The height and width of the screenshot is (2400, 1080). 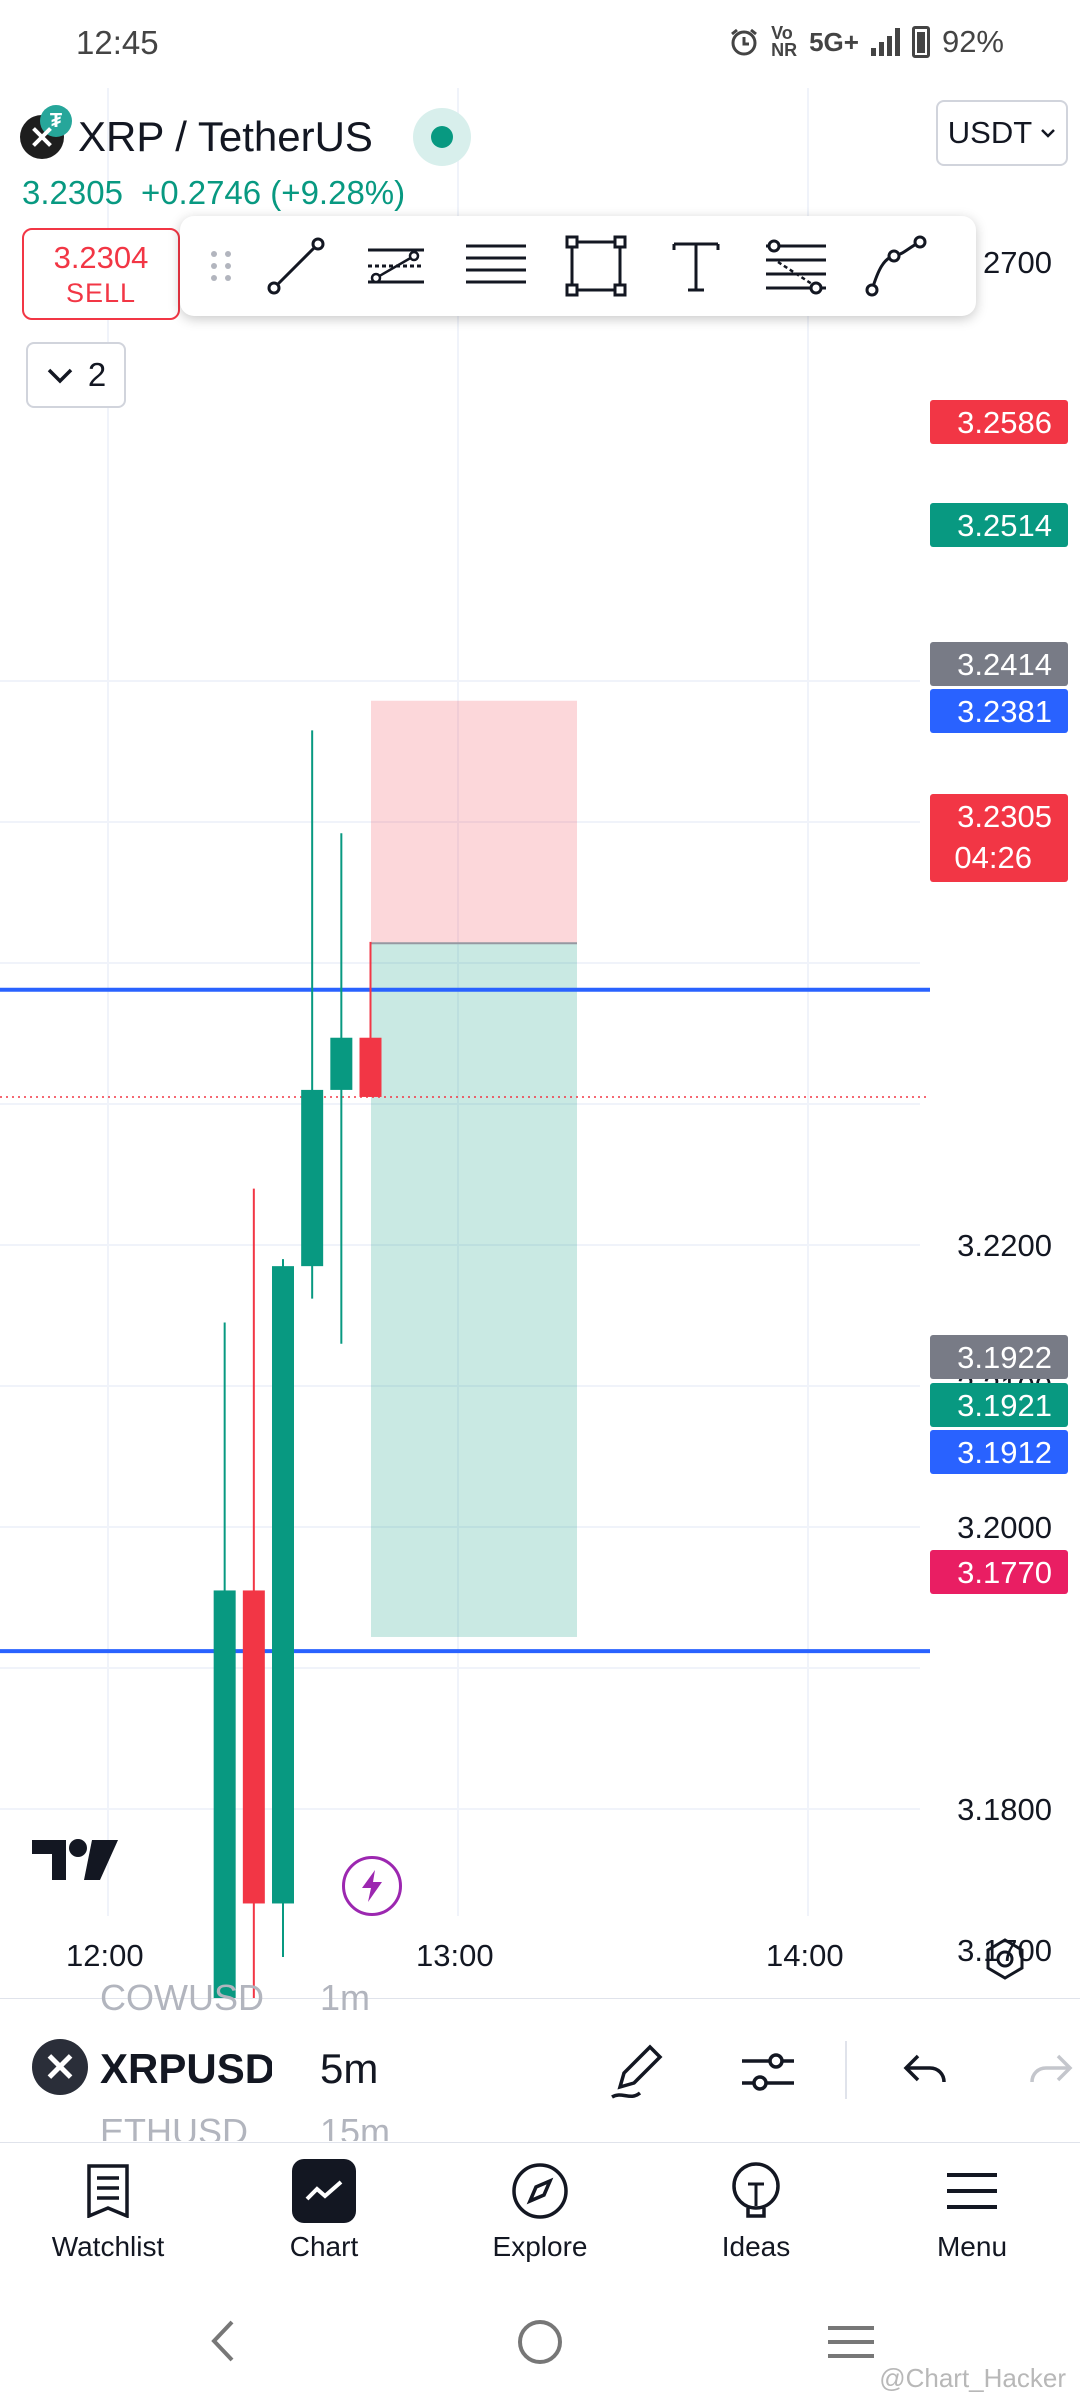 I want to click on nav-menu-label: Menu, so click(x=972, y=2246).